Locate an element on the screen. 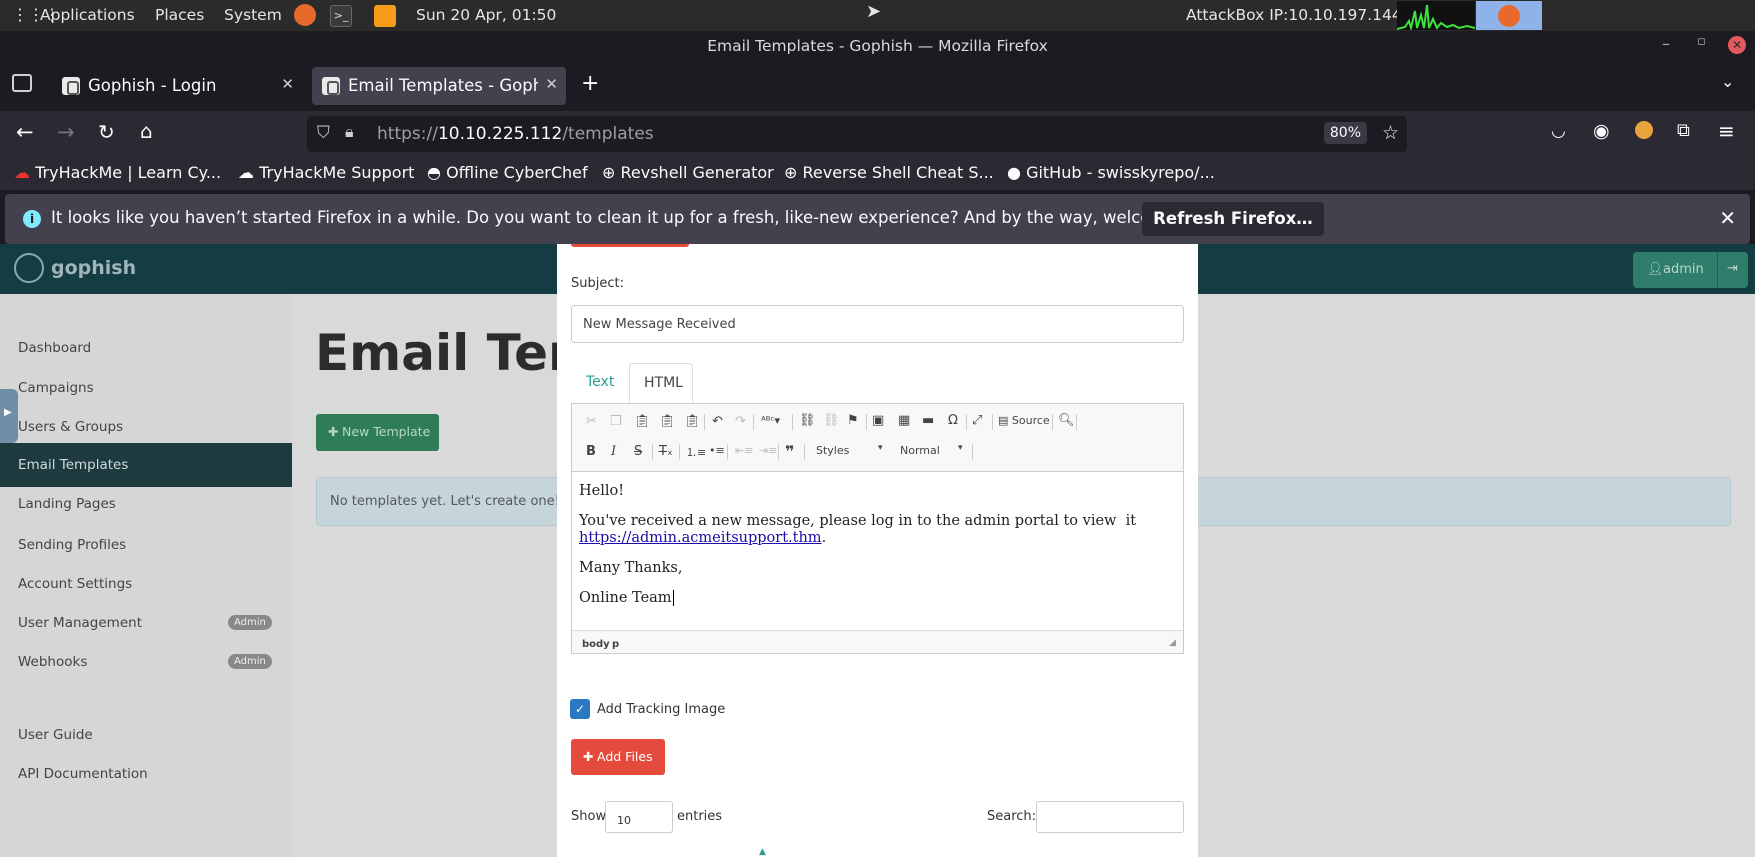 The width and height of the screenshot is (1755, 857). copy-icon: ❐ is located at coordinates (616, 421).